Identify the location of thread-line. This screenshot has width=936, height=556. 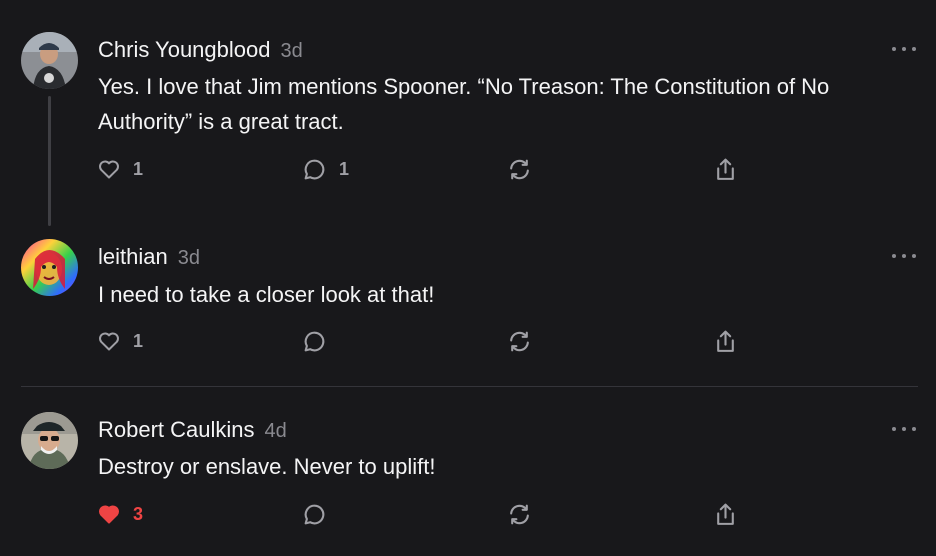
(49, 161).